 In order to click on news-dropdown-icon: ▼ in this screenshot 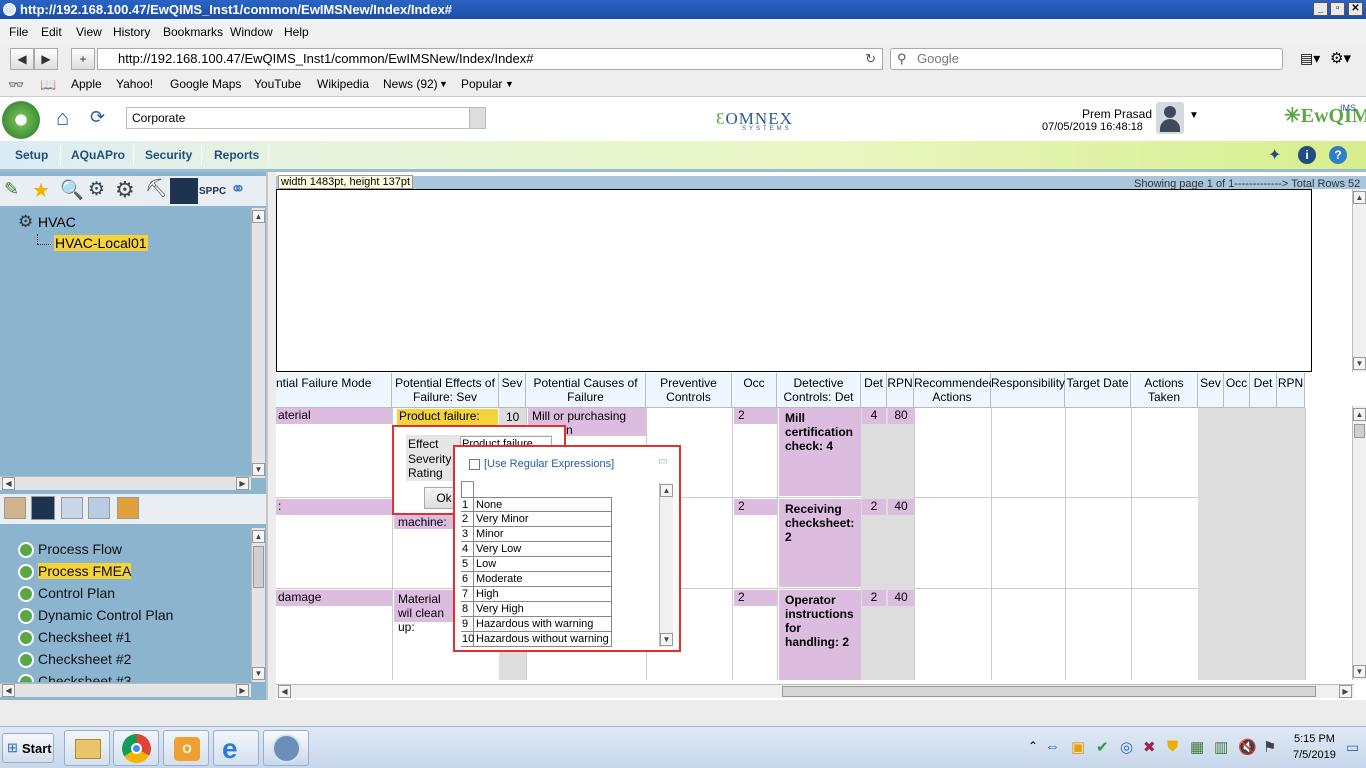, I will do `click(443, 84)`.